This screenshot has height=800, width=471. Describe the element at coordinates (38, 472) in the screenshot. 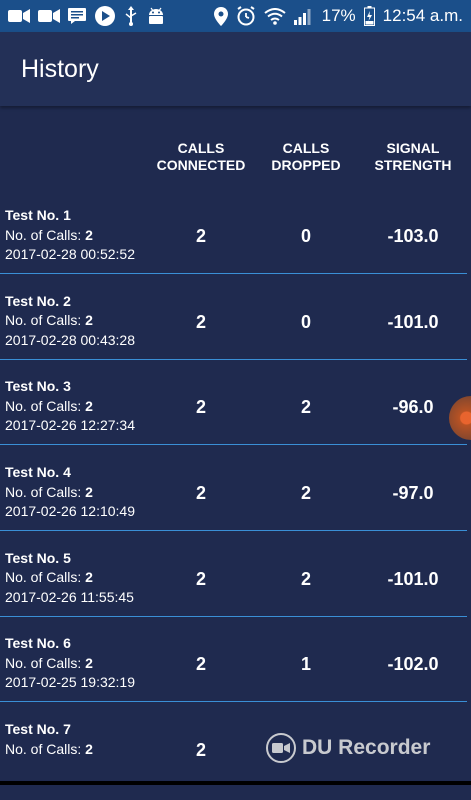

I see `test-title: Test No. 4` at that location.